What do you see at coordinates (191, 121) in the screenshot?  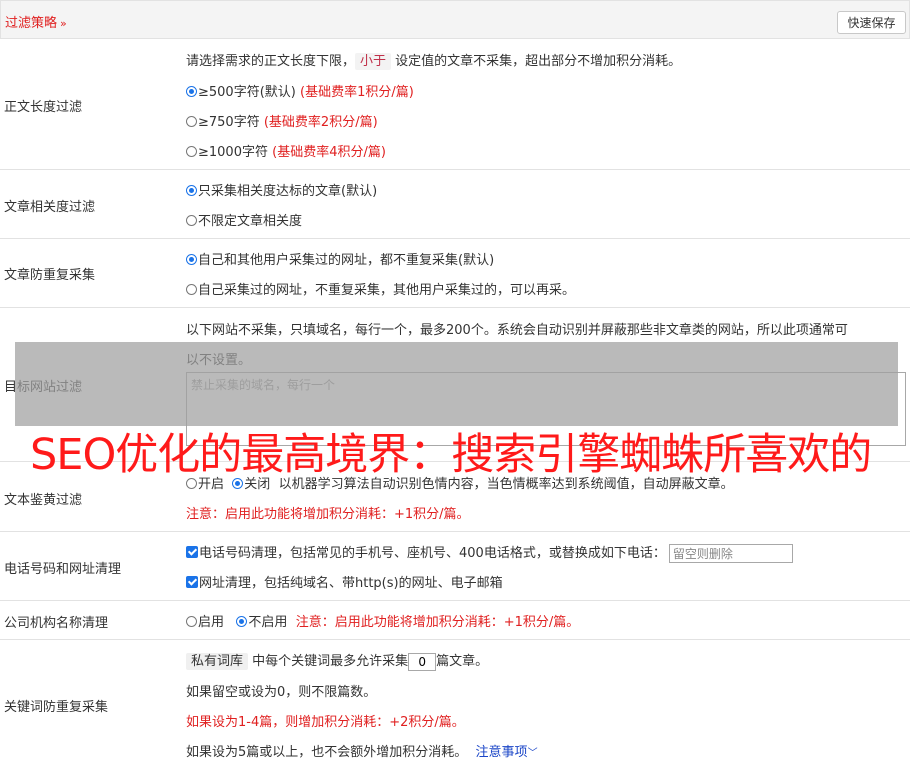 I see `length-750-radio` at bounding box center [191, 121].